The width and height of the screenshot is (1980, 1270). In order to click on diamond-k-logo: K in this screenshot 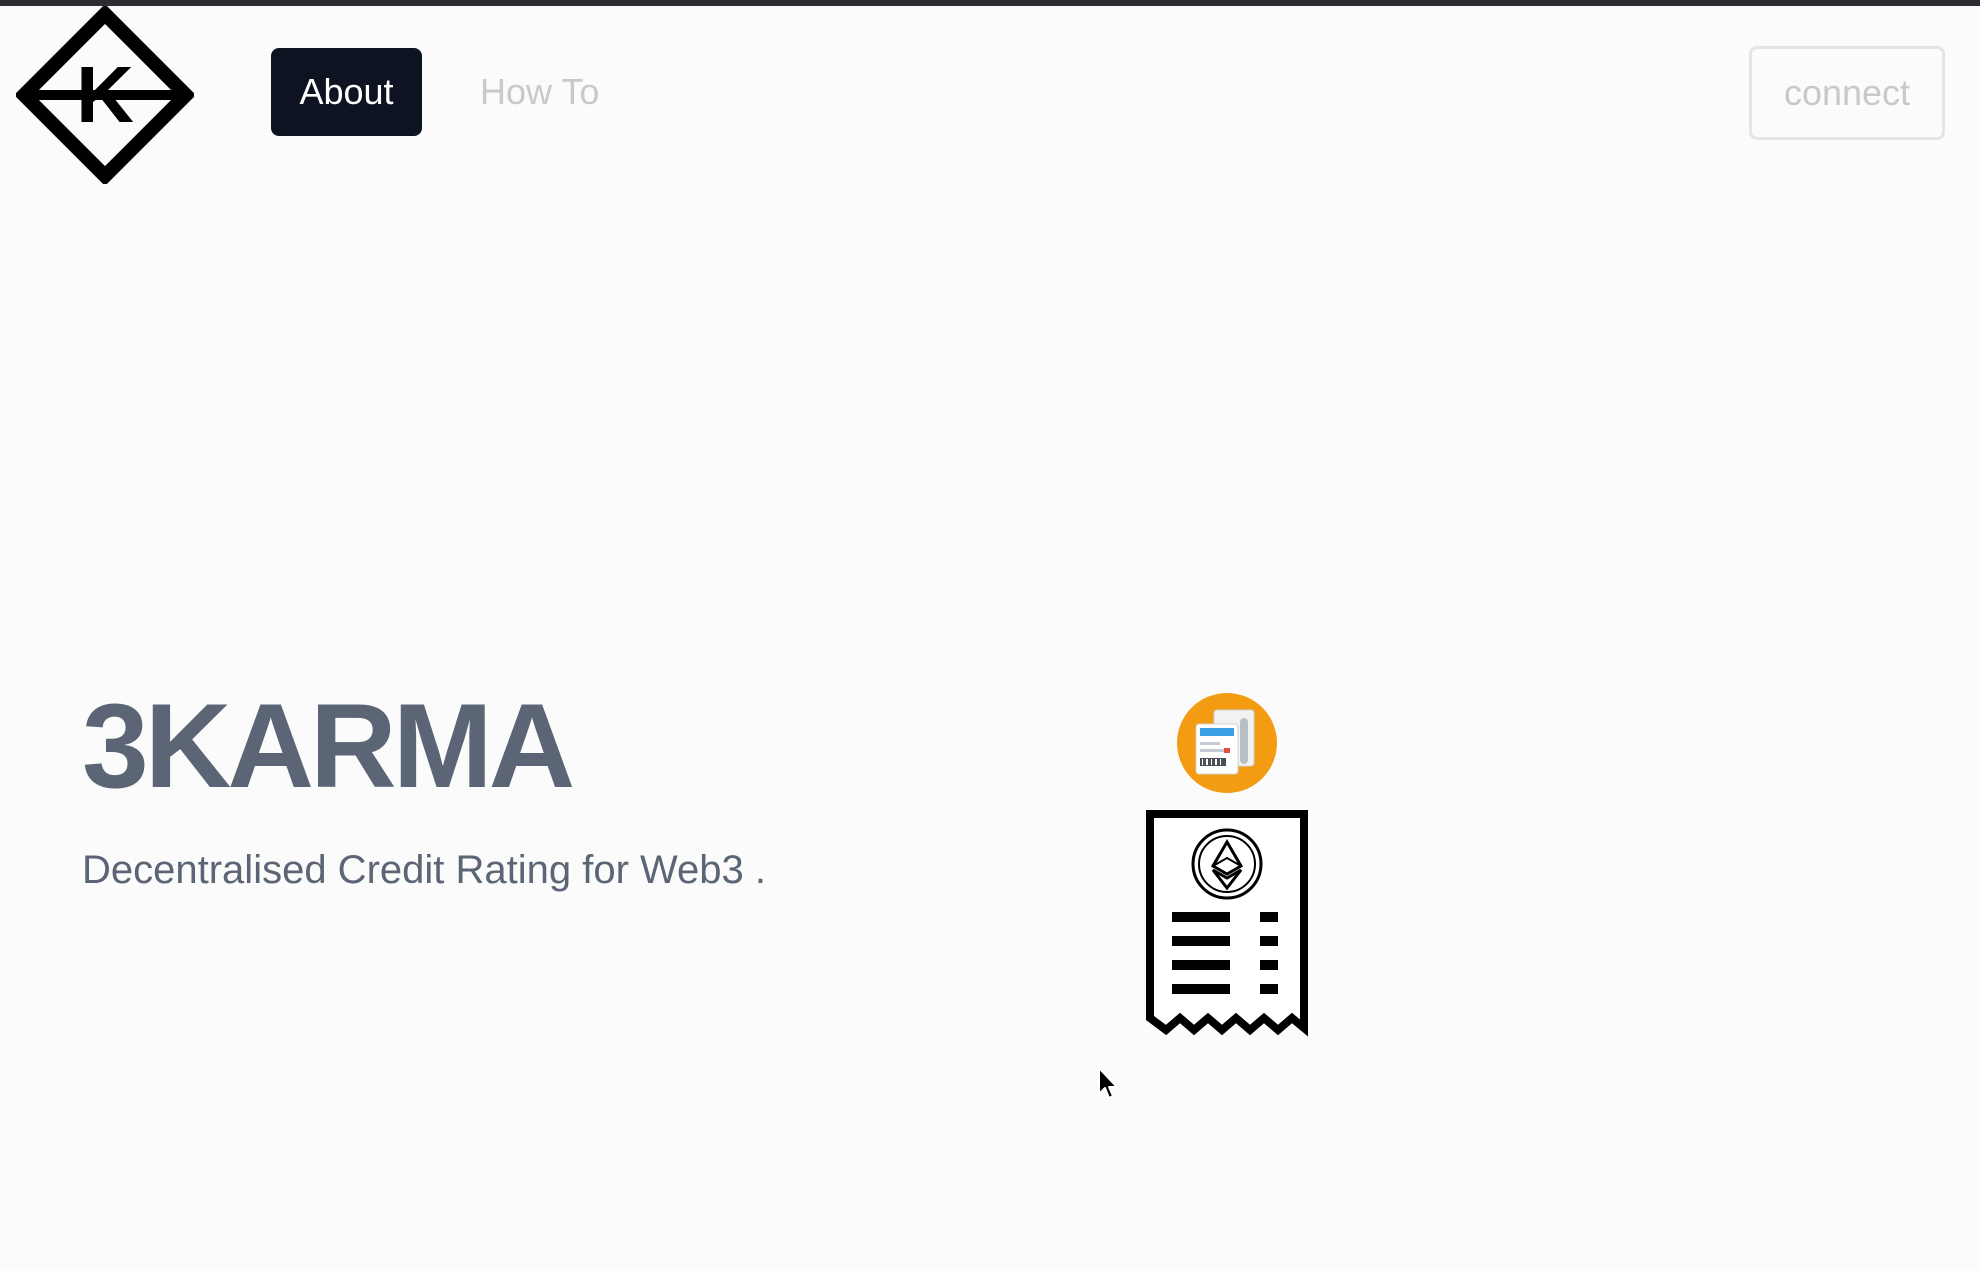, I will do `click(105, 95)`.